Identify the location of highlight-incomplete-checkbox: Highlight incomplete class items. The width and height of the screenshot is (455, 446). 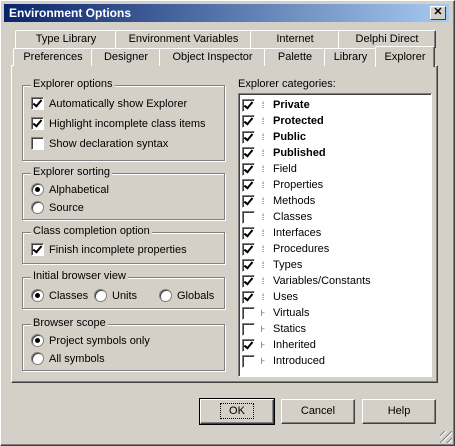
(118, 123).